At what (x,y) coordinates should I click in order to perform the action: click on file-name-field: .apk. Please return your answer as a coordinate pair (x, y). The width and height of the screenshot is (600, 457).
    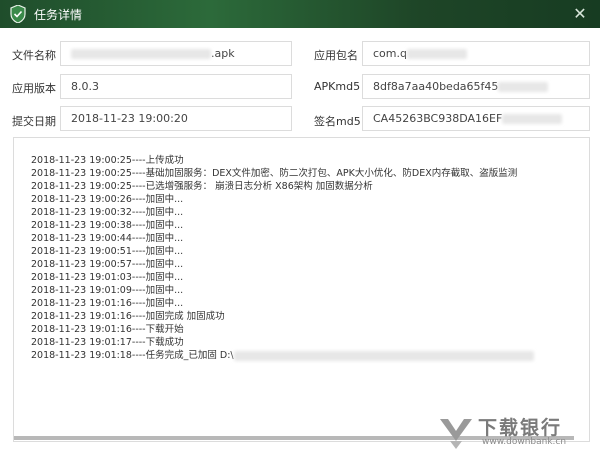
    Looking at the image, I should click on (176, 53).